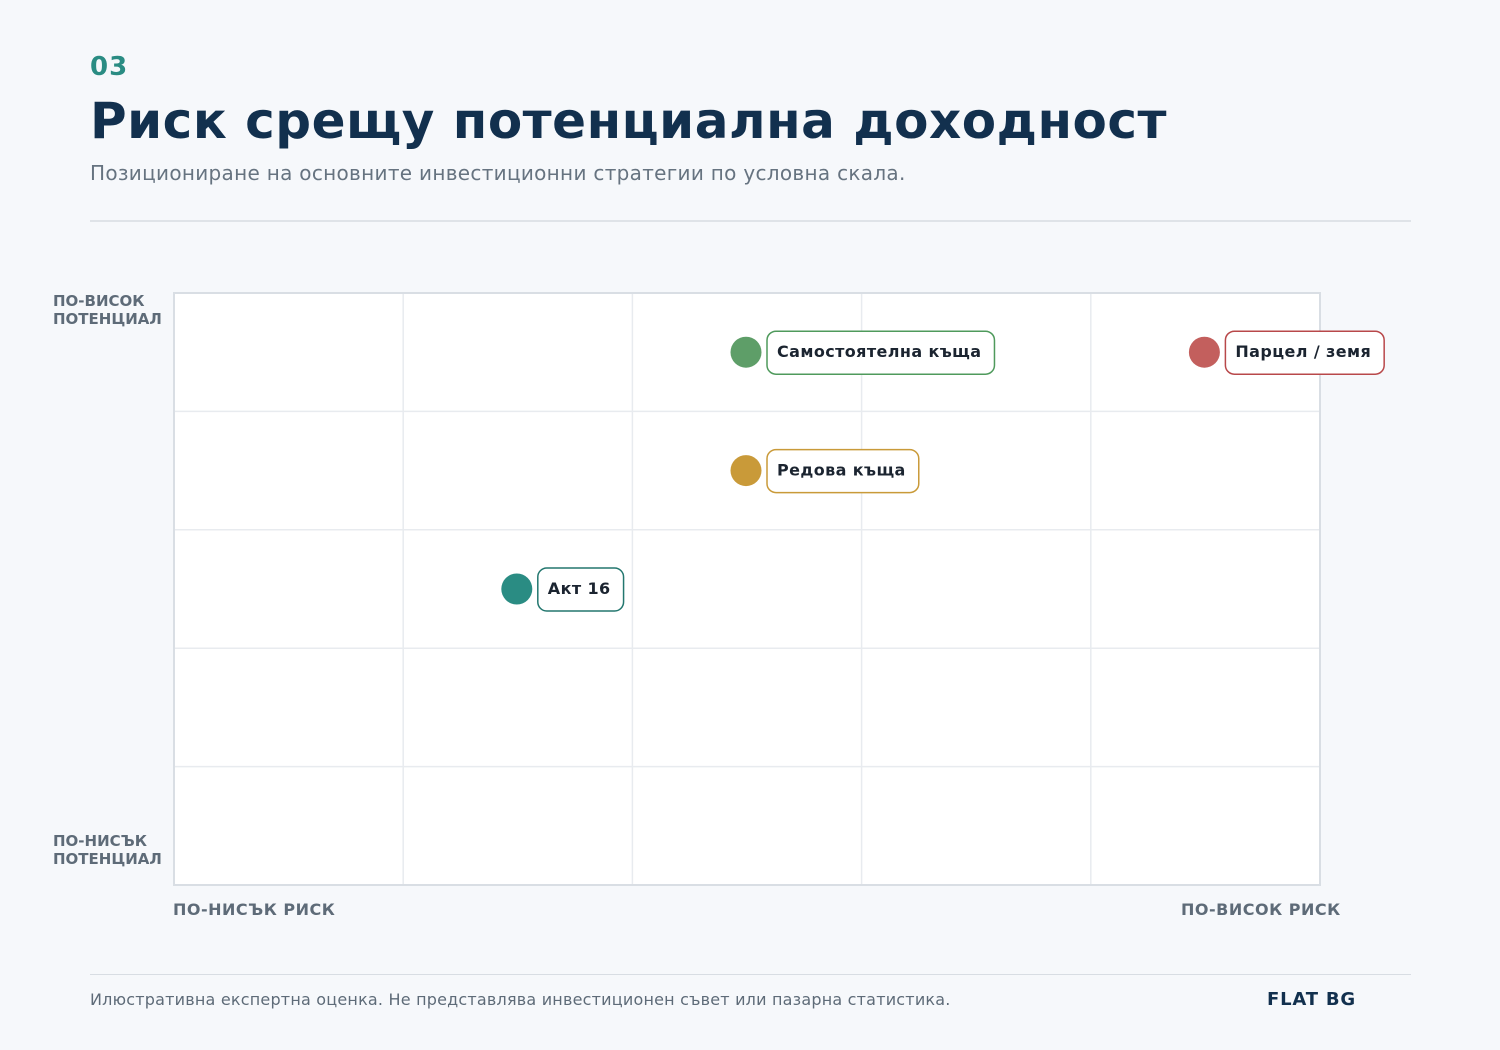  Describe the element at coordinates (579, 588) in the screenshot. I see `data-label-text-3: Акт 16` at that location.